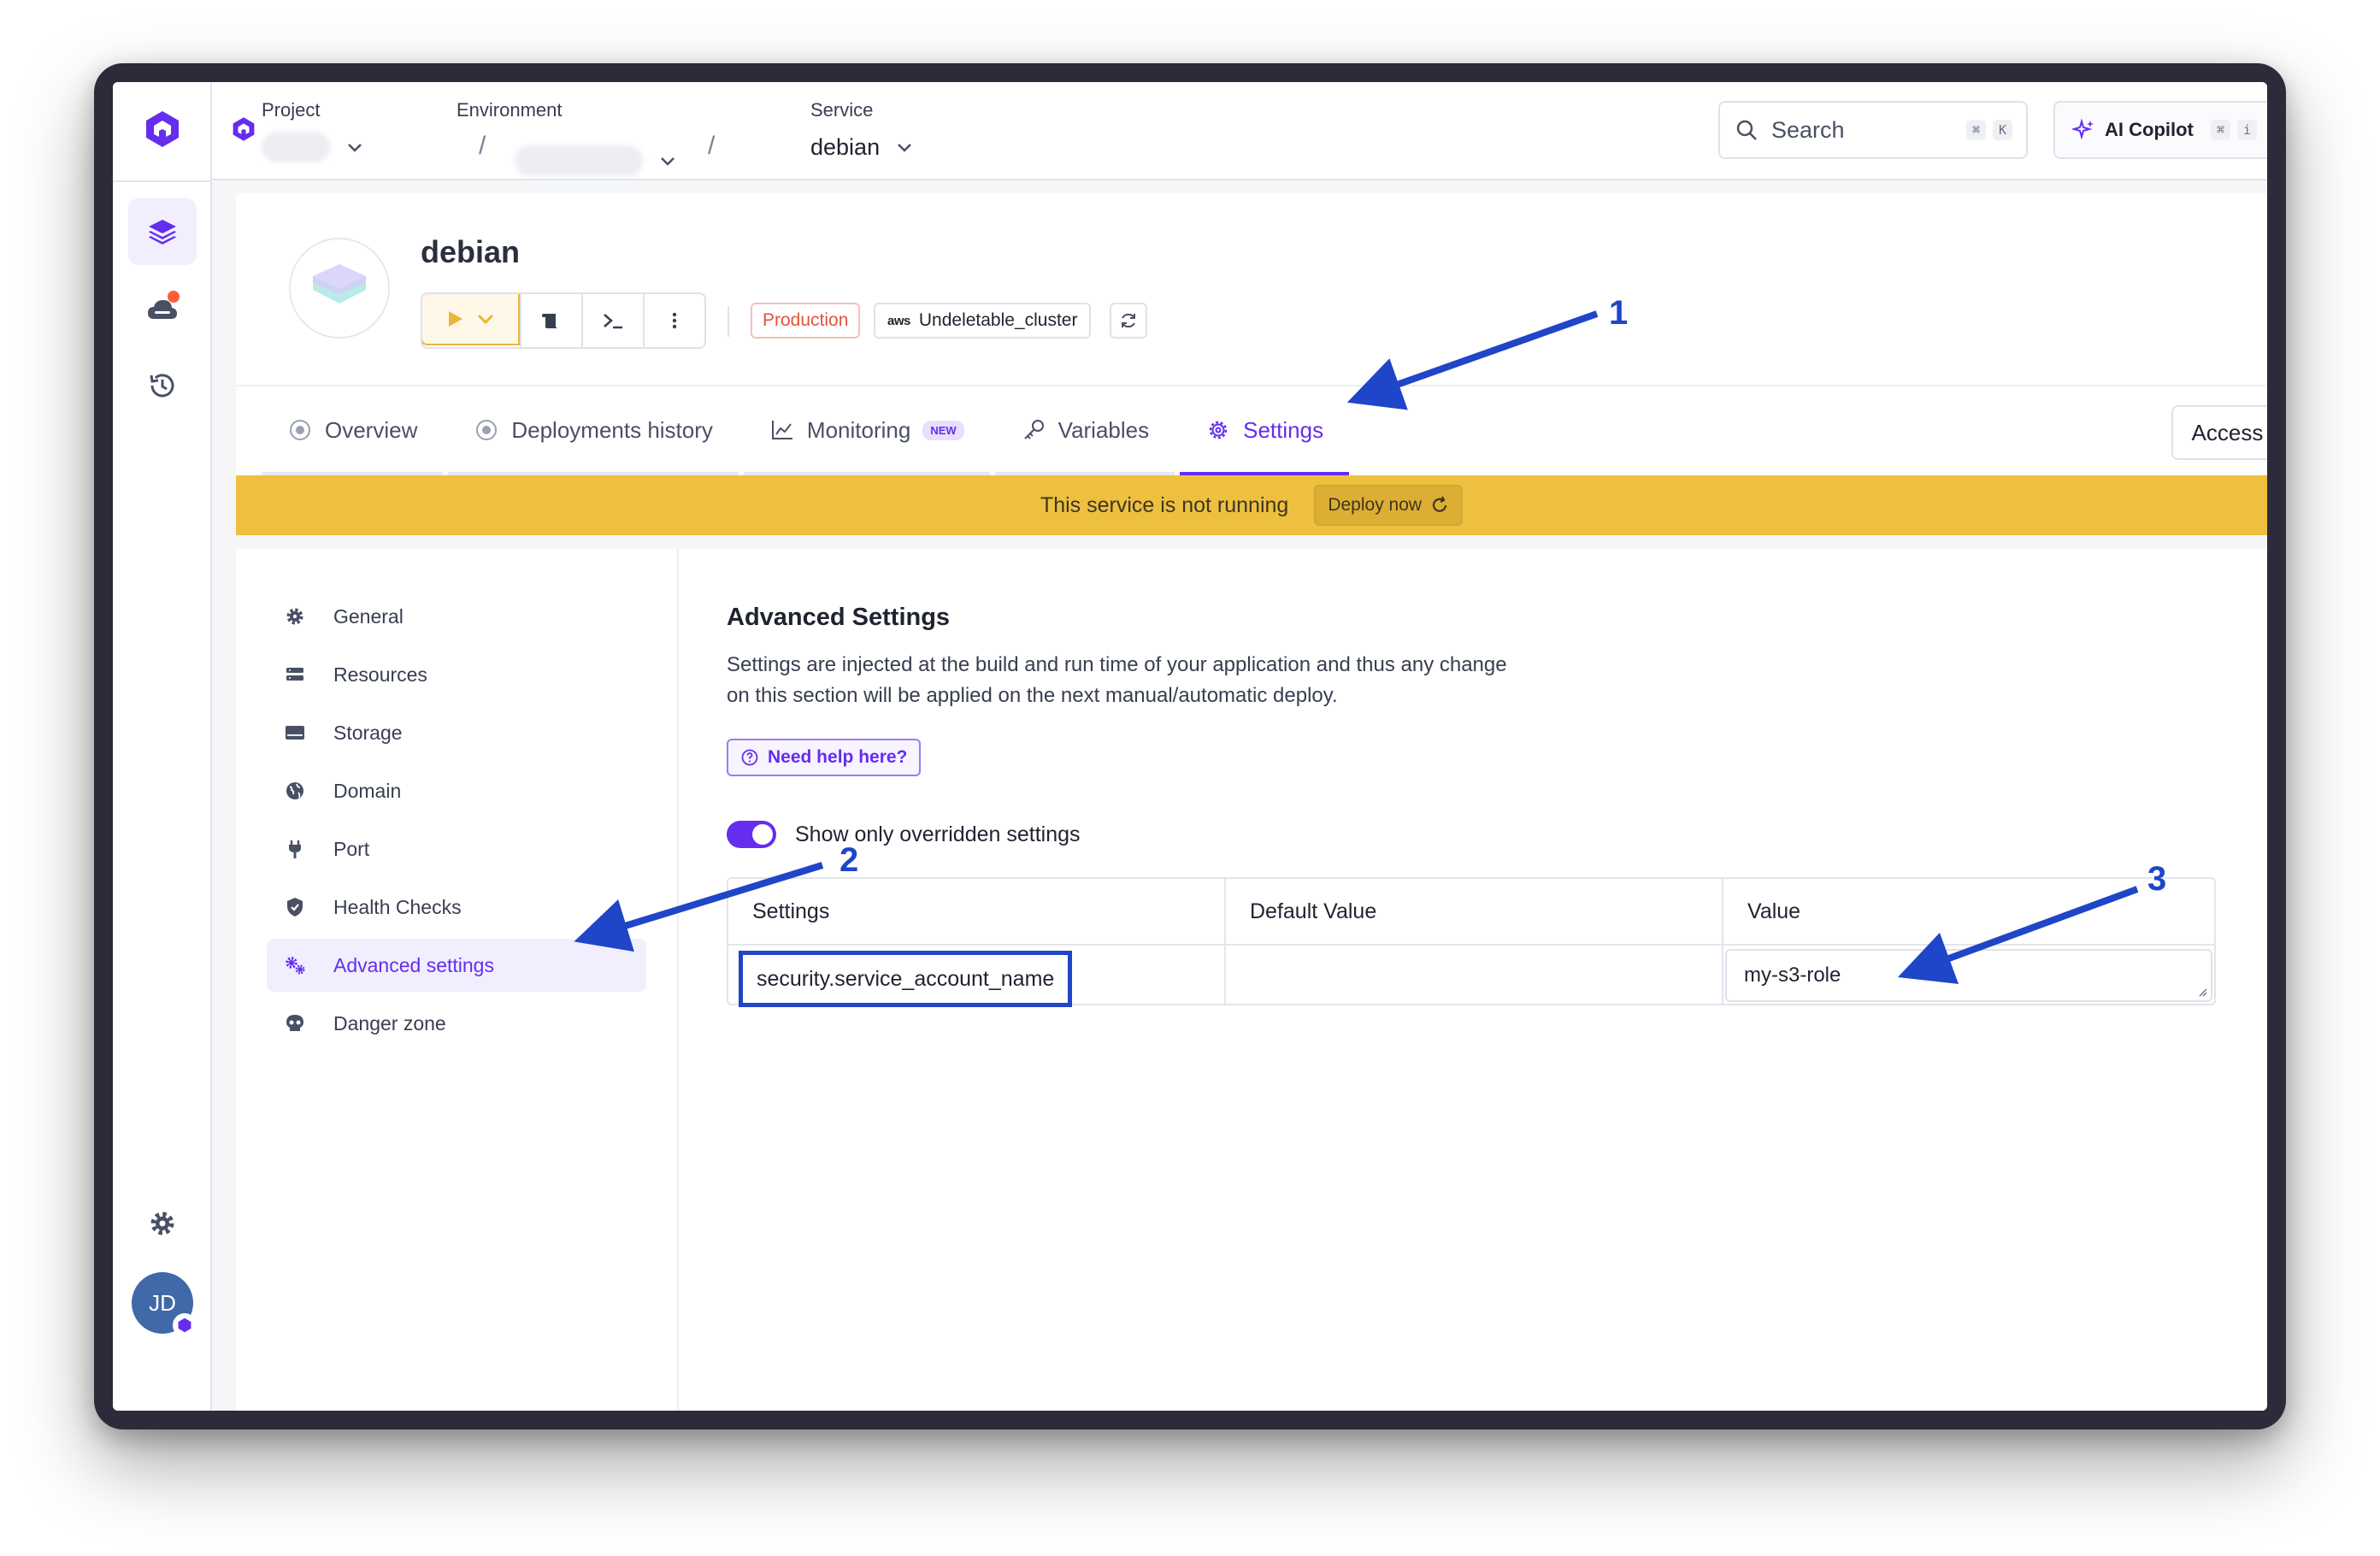 The image size is (2380, 1556). I want to click on settings-nav-resources: Resources, so click(456, 674).